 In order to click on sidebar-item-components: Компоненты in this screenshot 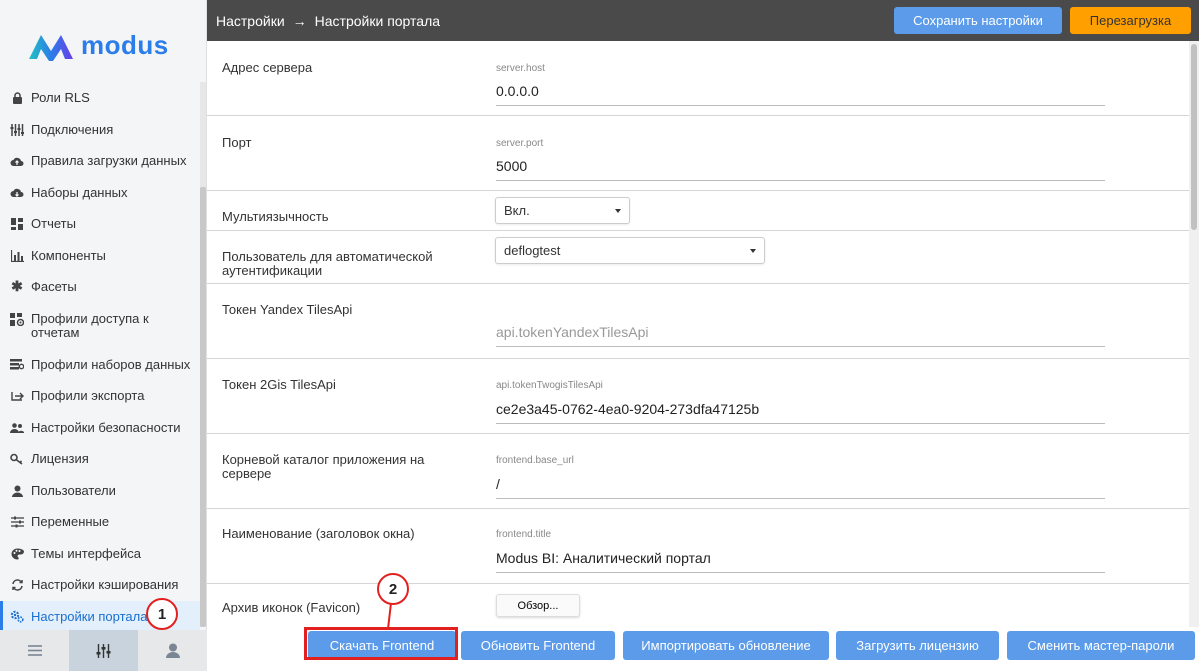, I will do `click(100, 256)`.